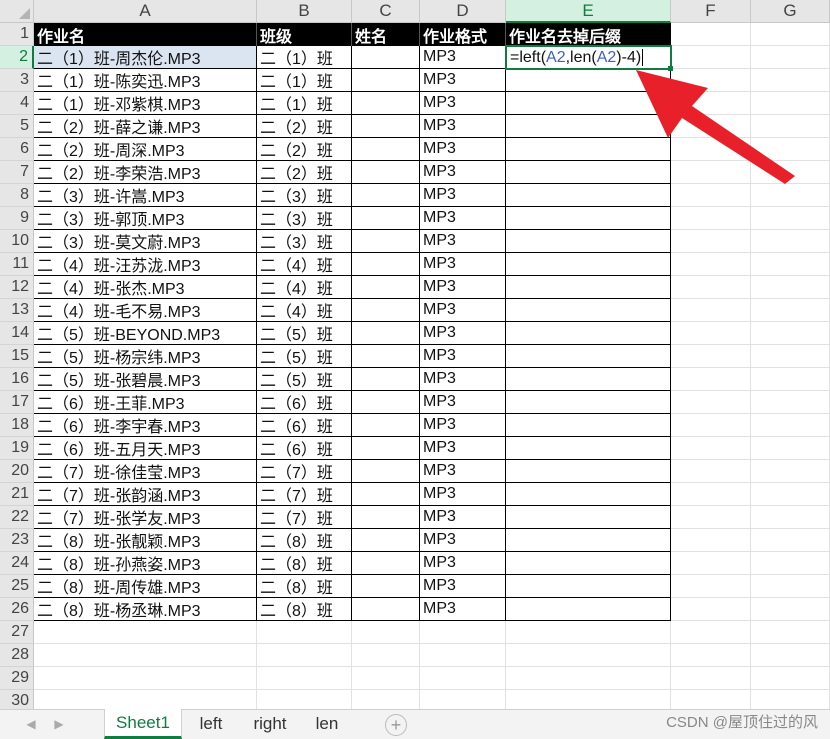 This screenshot has height=739, width=830. Describe the element at coordinates (145, 471) in the screenshot. I see `cell-A20: 二（7）班-徐佳莹.MP3` at that location.